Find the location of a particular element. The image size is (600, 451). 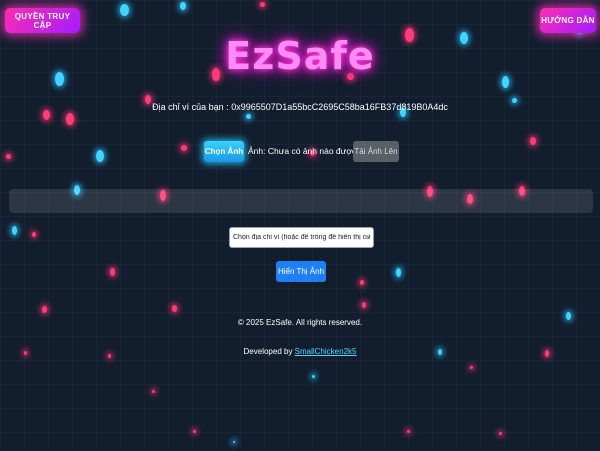

developer-link: SmallChicken2k5 is located at coordinates (326, 351).